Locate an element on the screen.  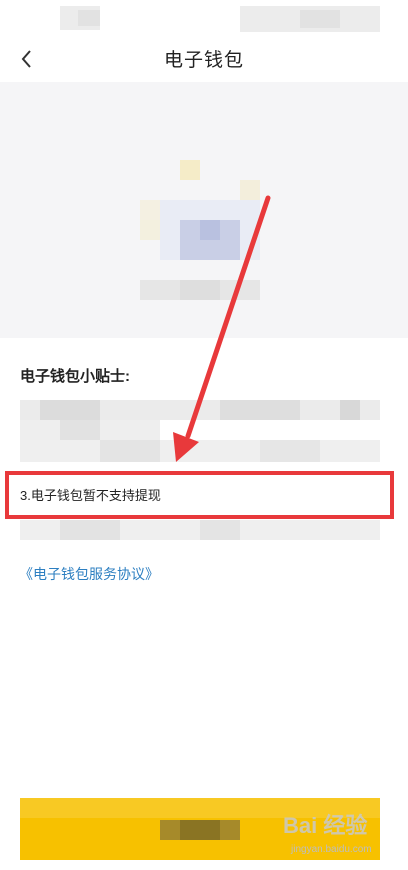
watermark-url: jingyan.baidu.com is located at coordinates (331, 849).